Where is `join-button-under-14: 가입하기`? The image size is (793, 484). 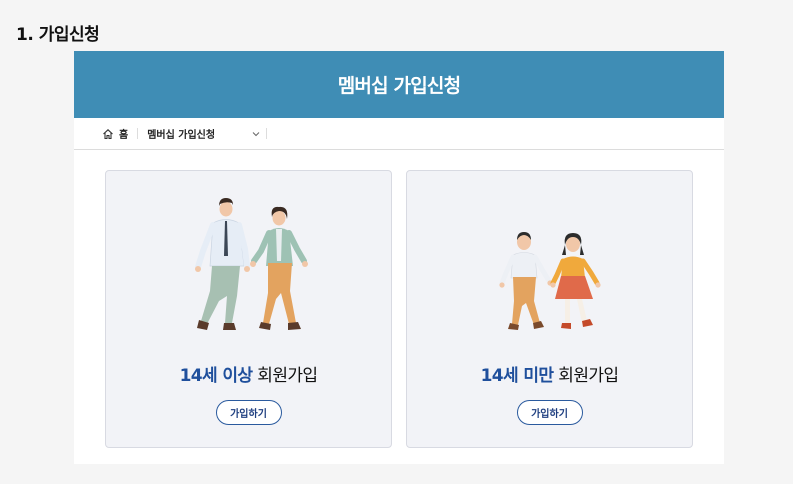
join-button-under-14: 가입하기 is located at coordinates (549, 412).